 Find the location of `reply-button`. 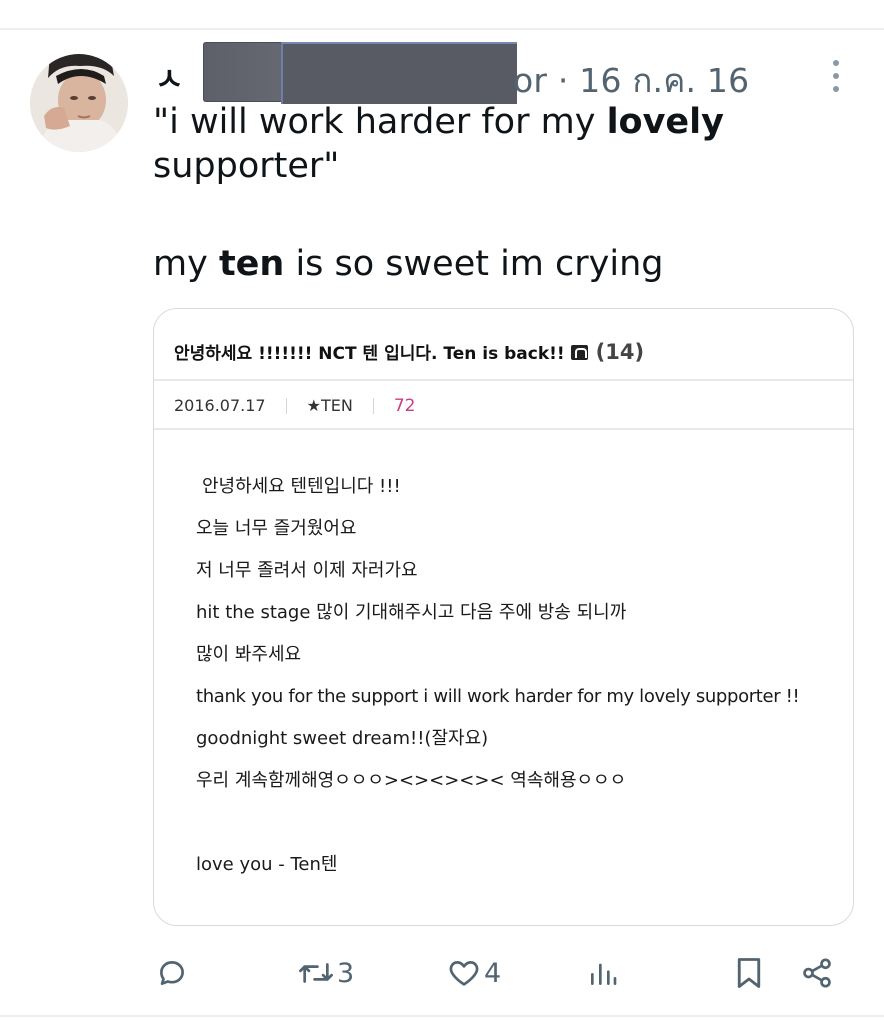

reply-button is located at coordinates (172, 973).